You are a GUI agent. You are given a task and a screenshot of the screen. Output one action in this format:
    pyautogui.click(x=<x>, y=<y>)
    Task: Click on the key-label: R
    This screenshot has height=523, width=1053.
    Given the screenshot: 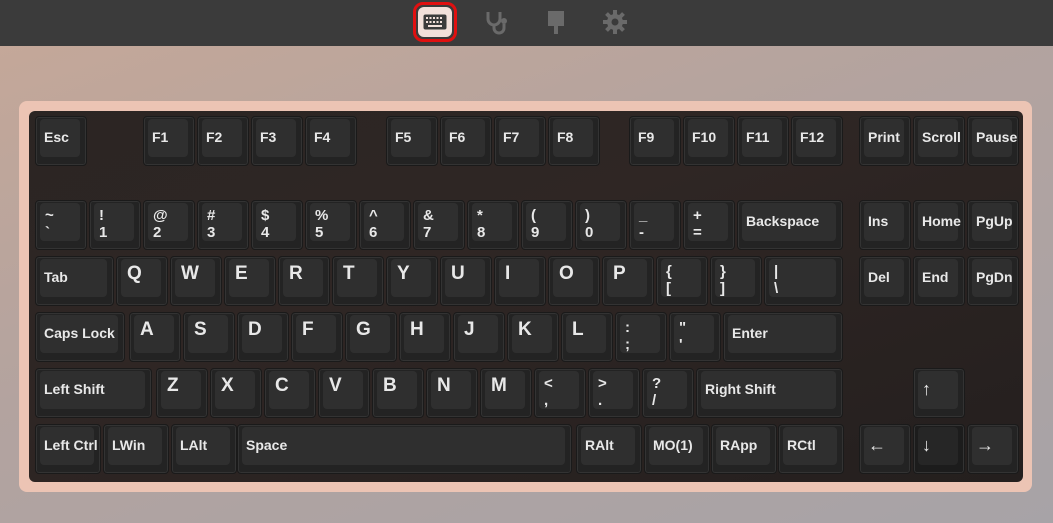 What is the action you would take?
    pyautogui.click(x=296, y=273)
    